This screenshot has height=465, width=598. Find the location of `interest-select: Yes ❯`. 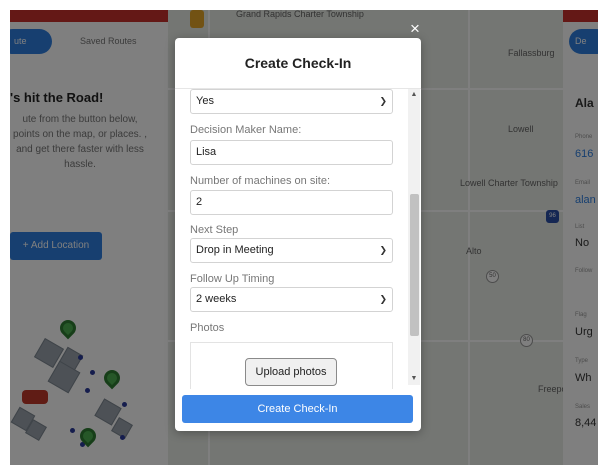

interest-select: Yes ❯ is located at coordinates (291, 101).